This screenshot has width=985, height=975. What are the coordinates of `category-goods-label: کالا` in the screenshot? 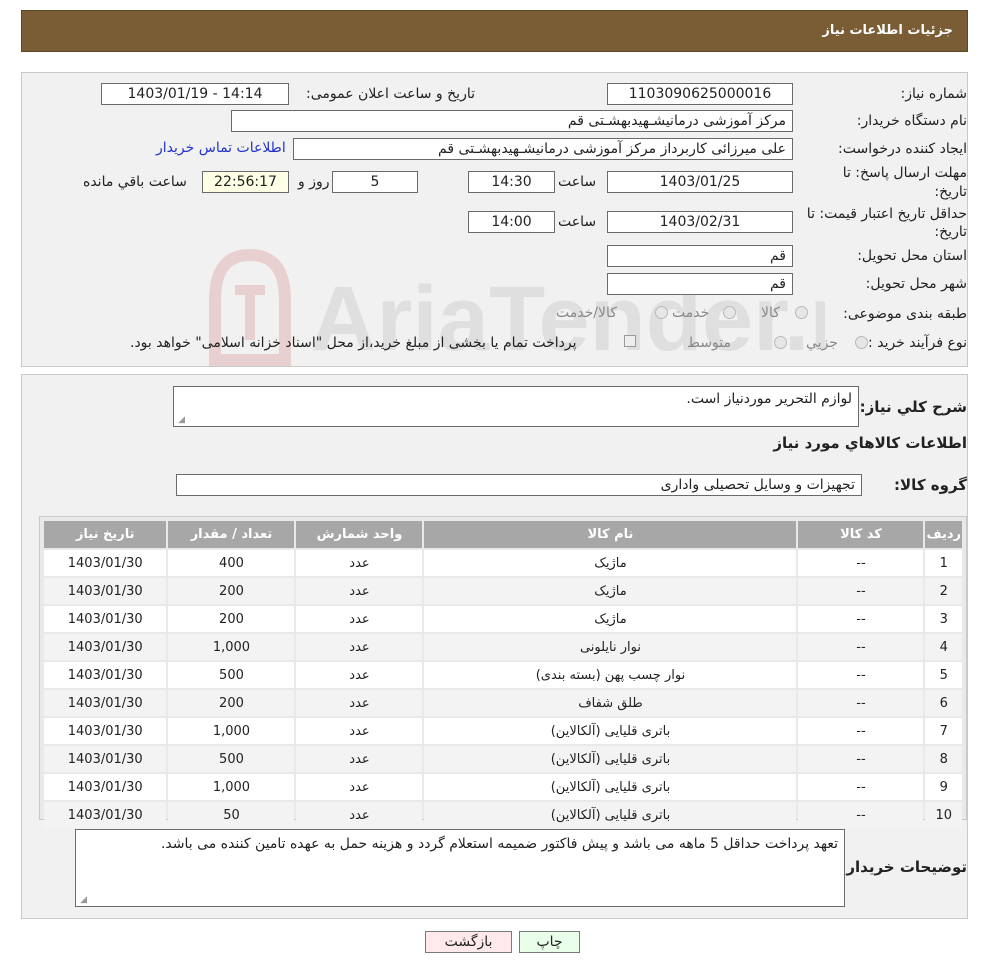 It's located at (770, 313).